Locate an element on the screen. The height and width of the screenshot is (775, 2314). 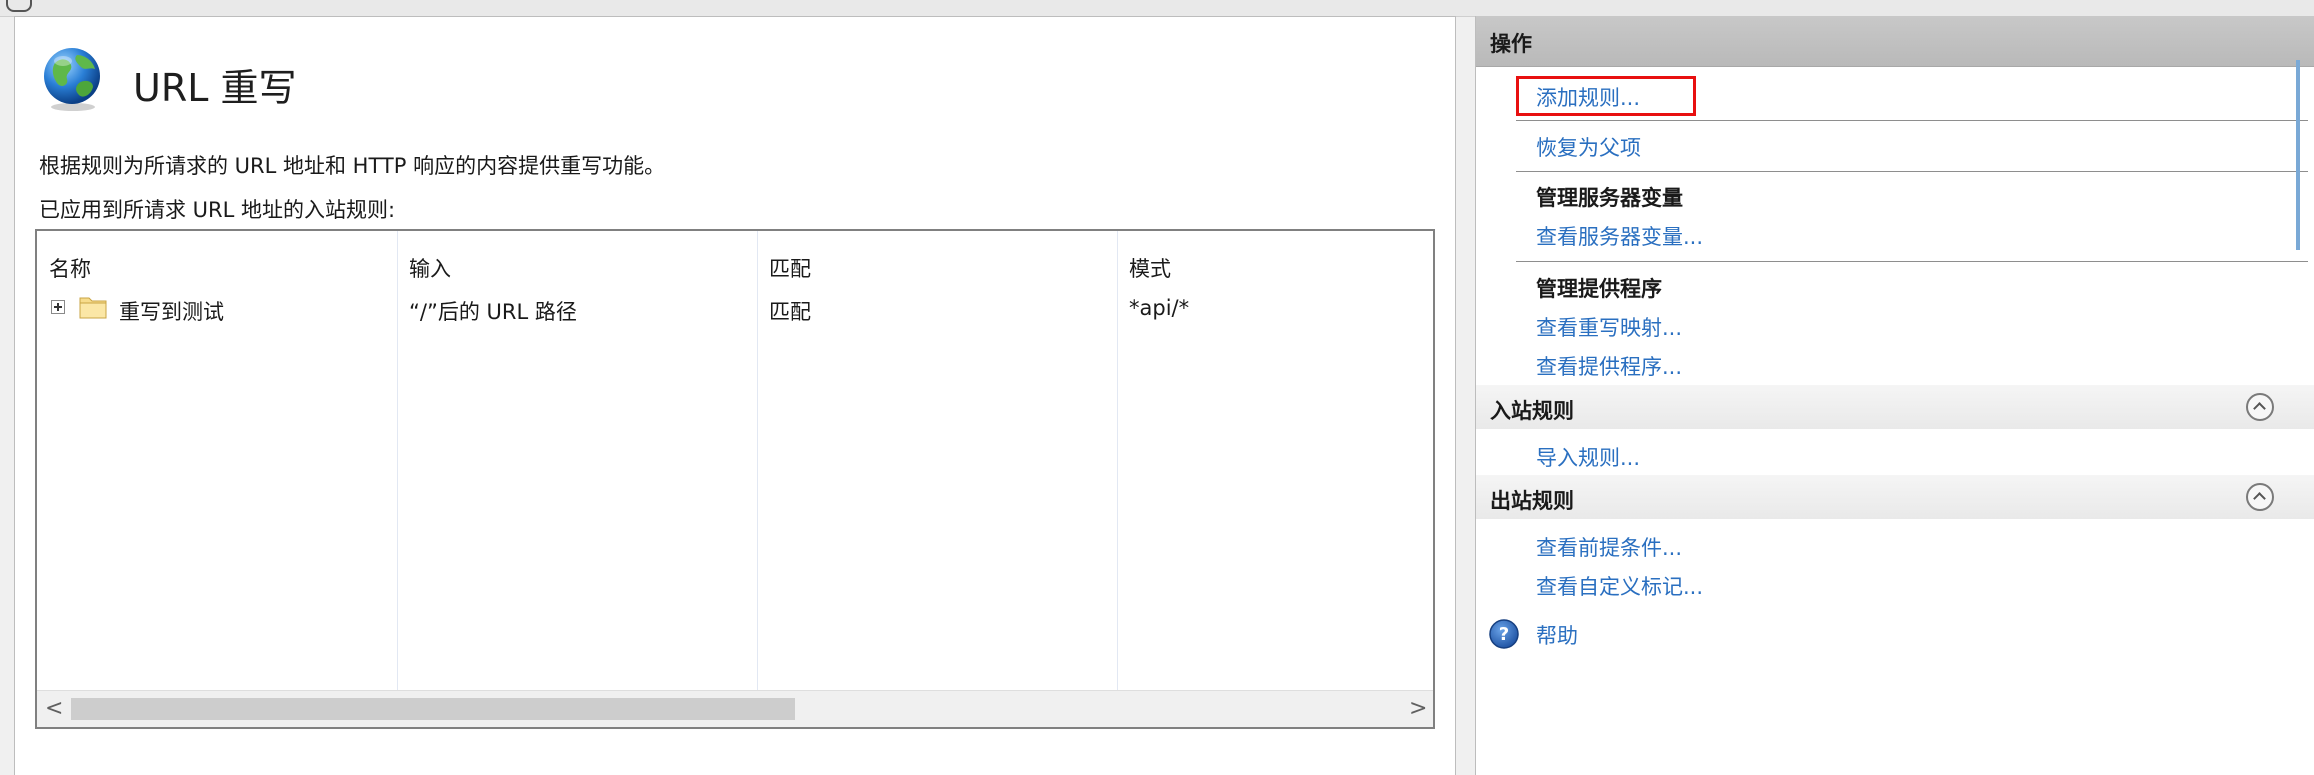
window-edge is located at coordinates (2298, 155).